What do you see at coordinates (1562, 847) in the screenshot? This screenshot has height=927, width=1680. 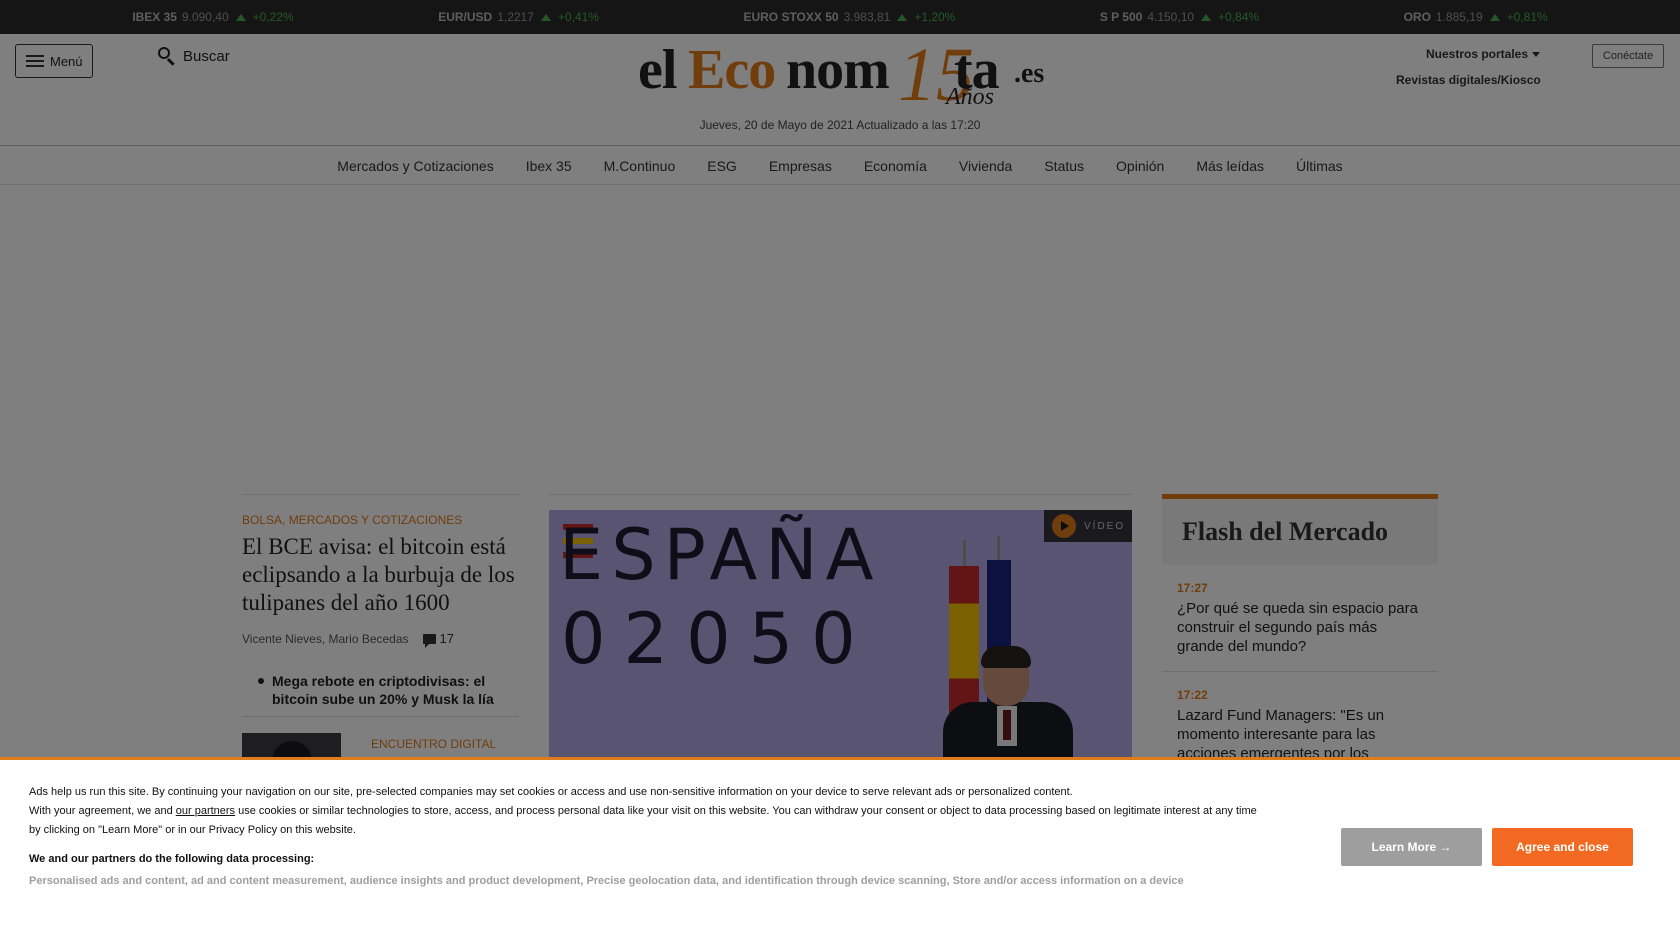 I see `agree-button: Agree and close` at bounding box center [1562, 847].